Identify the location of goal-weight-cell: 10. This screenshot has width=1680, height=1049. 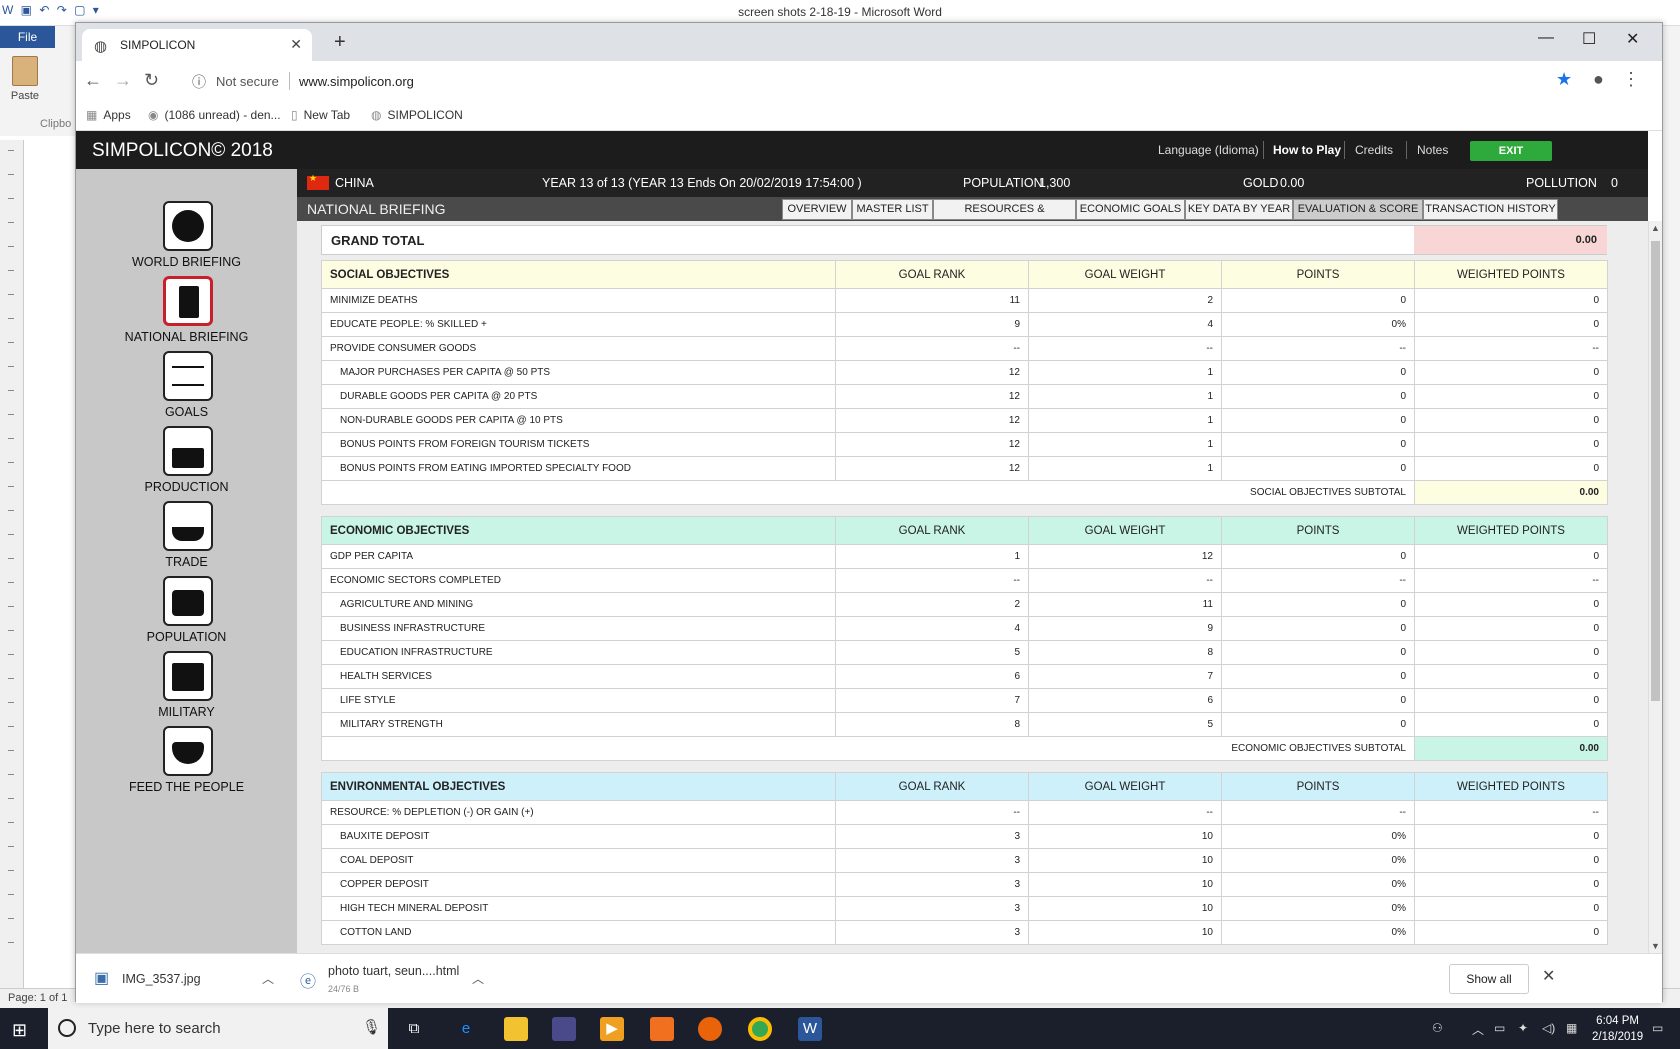
(1125, 908).